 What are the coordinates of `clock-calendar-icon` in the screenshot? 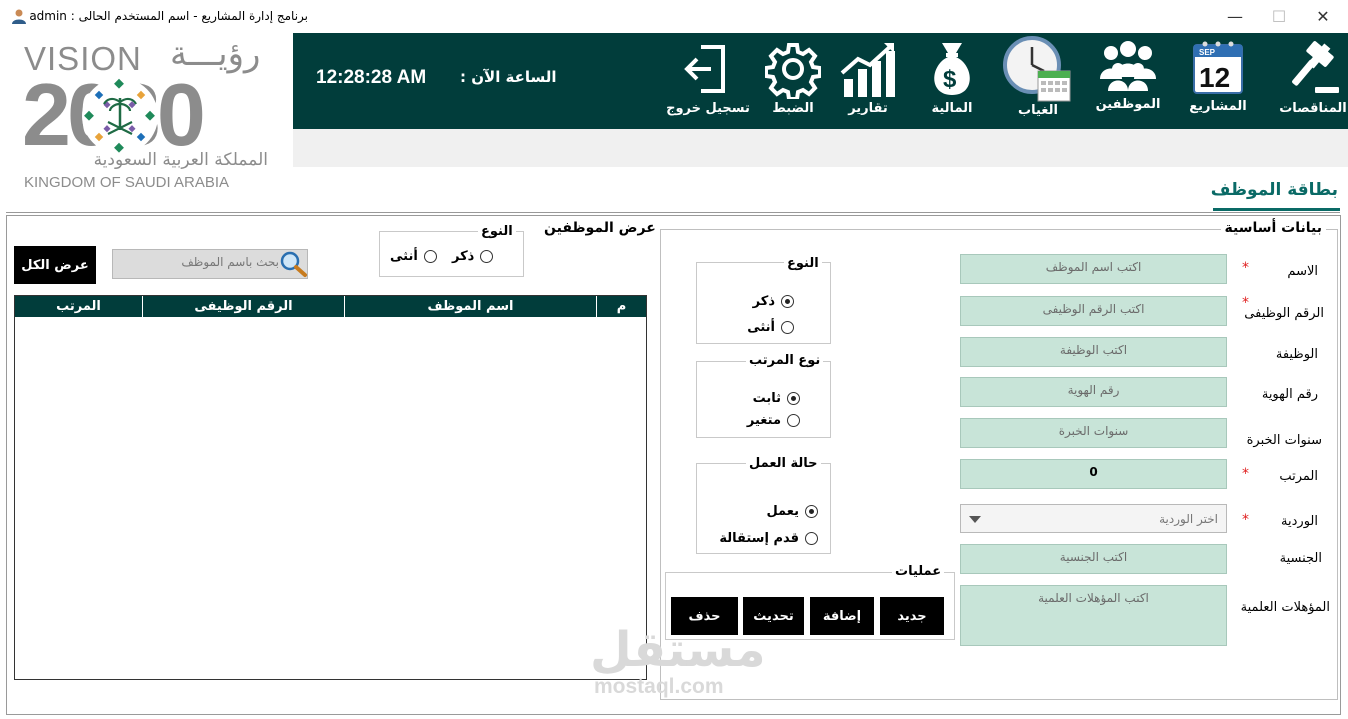 It's located at (1037, 69).